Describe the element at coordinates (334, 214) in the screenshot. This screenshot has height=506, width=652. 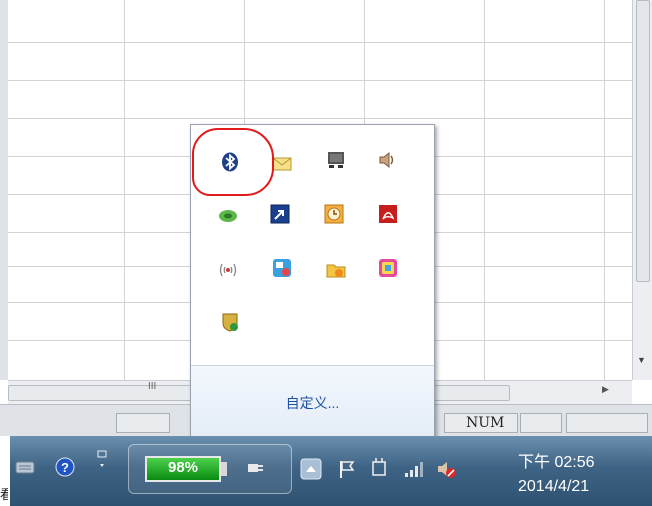
I see `clock-icon` at that location.